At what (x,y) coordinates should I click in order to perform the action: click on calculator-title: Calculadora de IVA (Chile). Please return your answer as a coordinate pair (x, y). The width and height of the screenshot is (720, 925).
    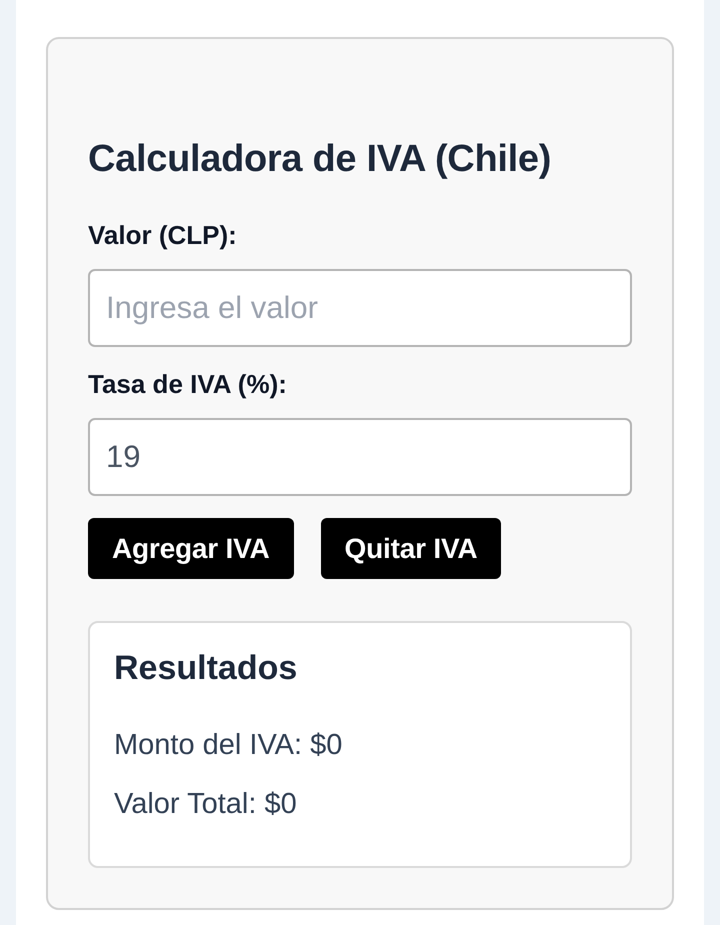
    Looking at the image, I should click on (320, 159).